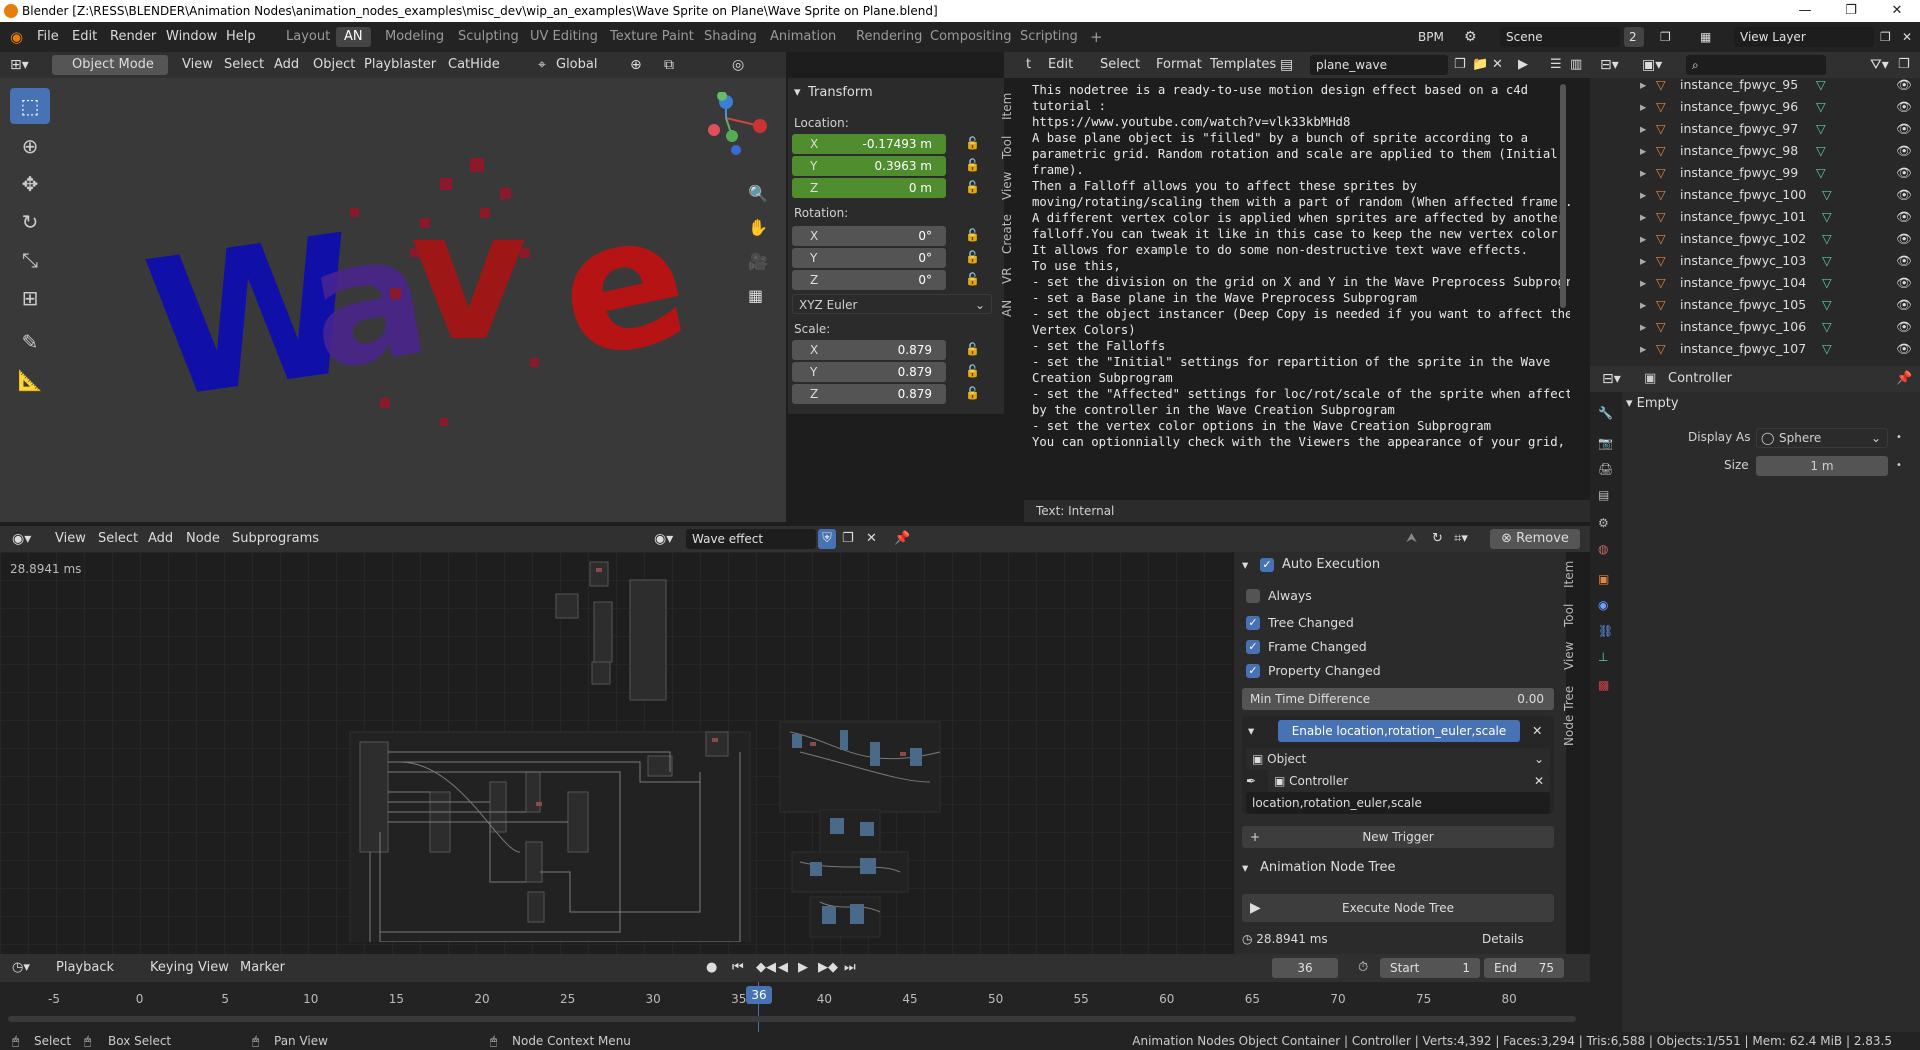 The height and width of the screenshot is (1050, 1920). I want to click on scale-y-field: Y 0.879, so click(869, 372).